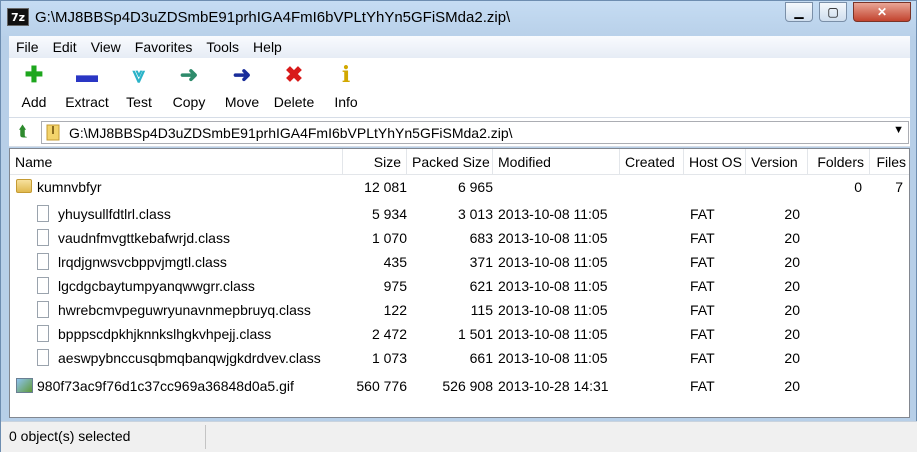 This screenshot has width=917, height=452. I want to click on copy-arrow-icon: ➜, so click(189, 74).